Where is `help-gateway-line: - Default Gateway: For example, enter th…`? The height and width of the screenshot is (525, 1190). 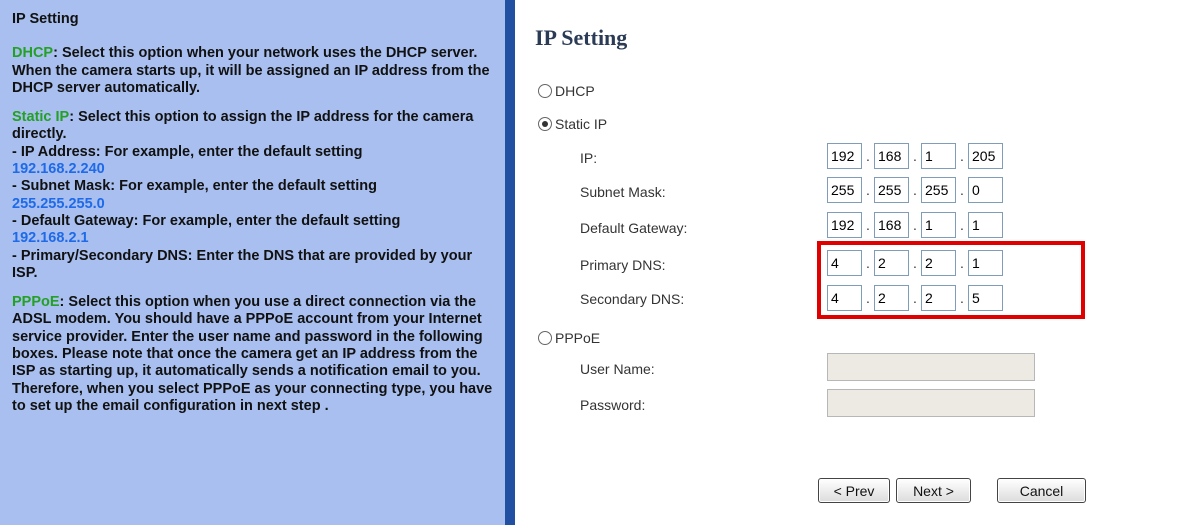 help-gateway-line: - Default Gateway: For example, enter th… is located at coordinates (206, 220).